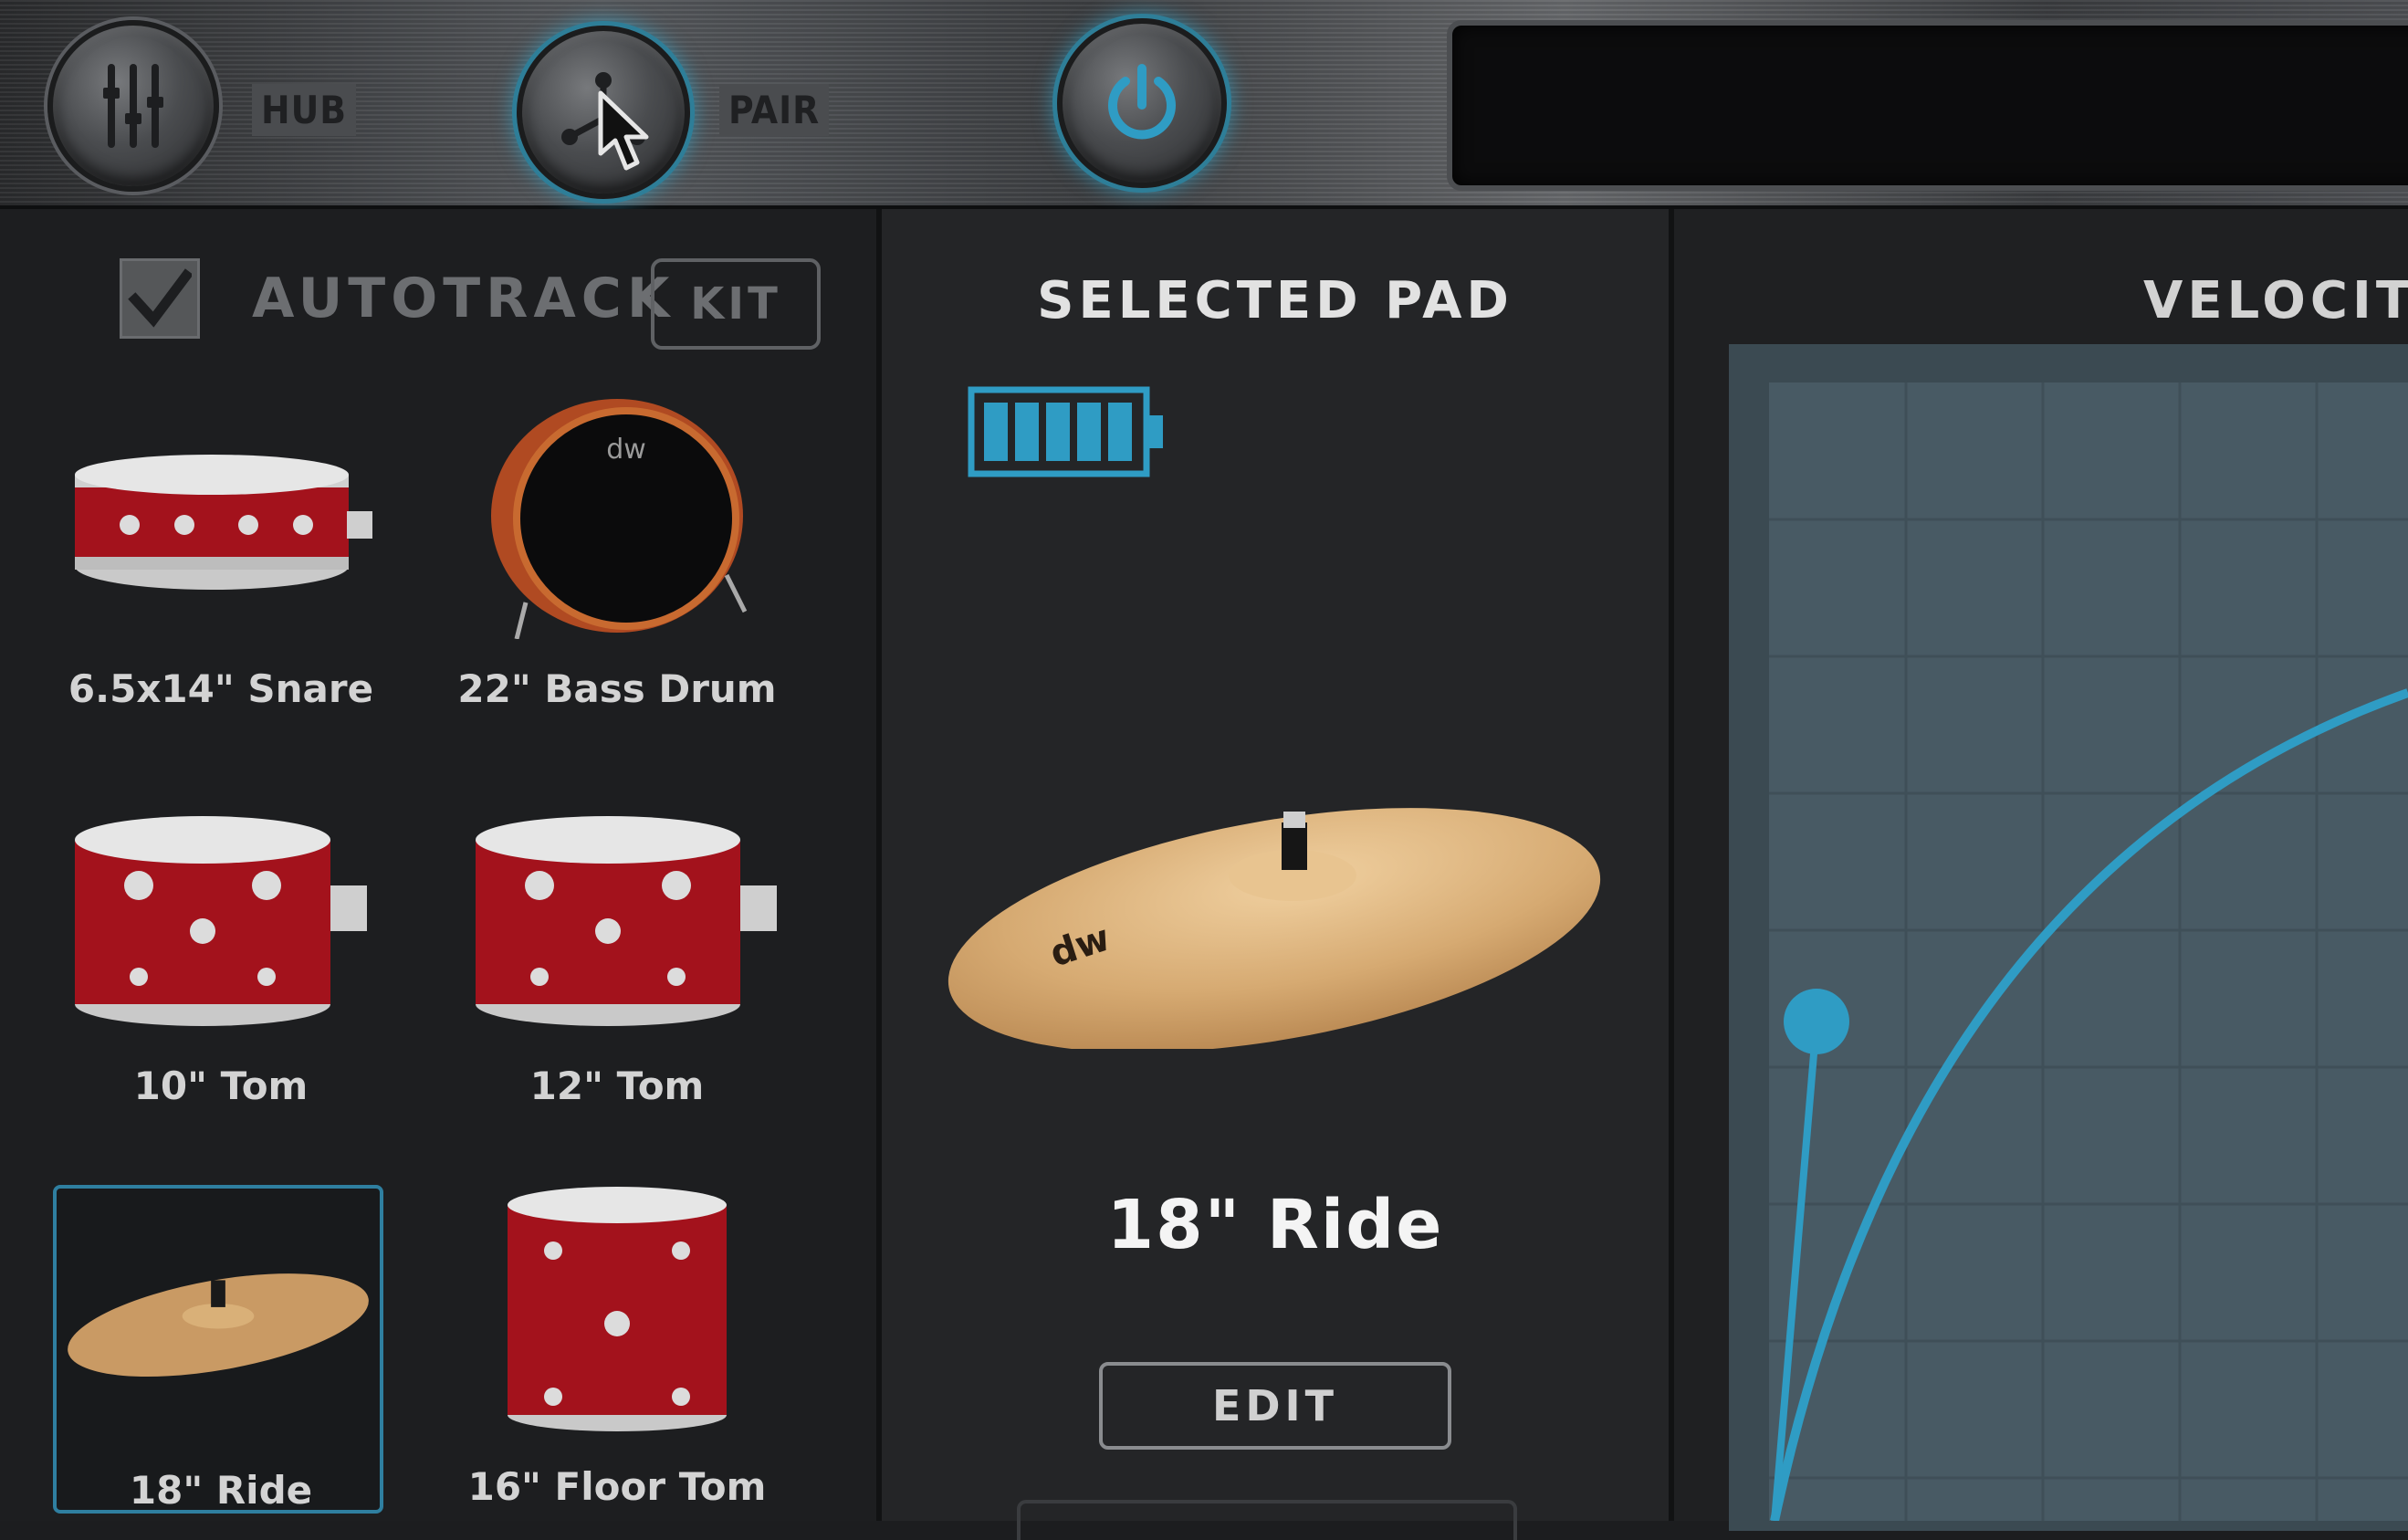 This screenshot has width=2408, height=1540. I want to click on pad-label: 10" Tom, so click(221, 1085).